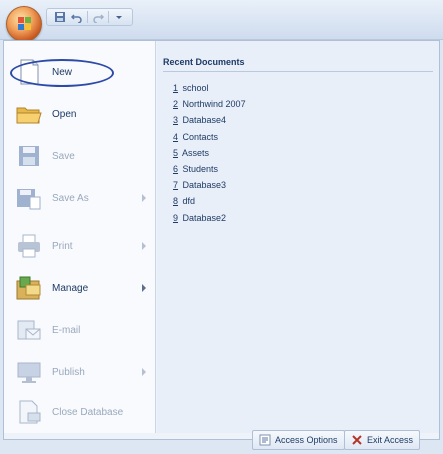  What do you see at coordinates (357, 440) in the screenshot?
I see `close-icon` at bounding box center [357, 440].